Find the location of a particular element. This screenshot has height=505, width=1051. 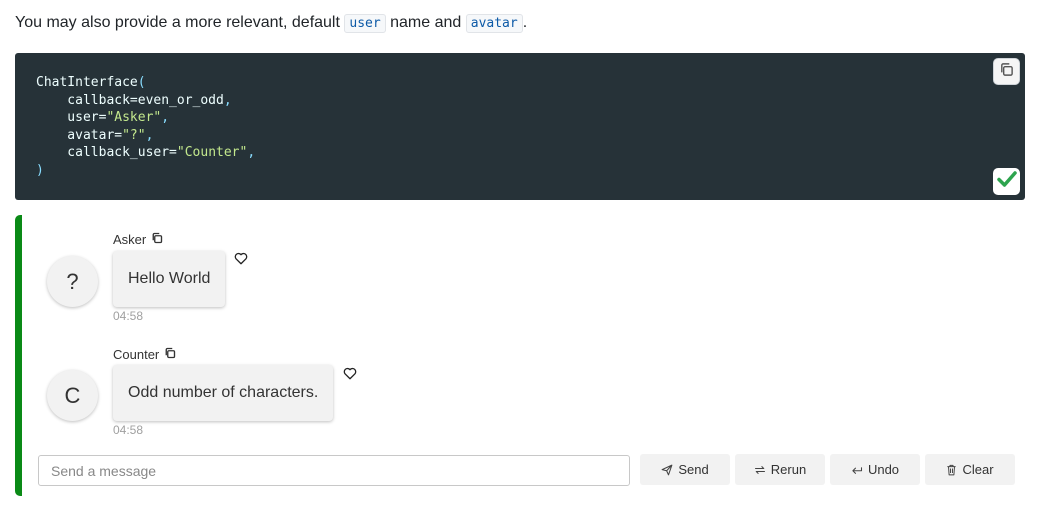

clear-button: Clear is located at coordinates (970, 469).